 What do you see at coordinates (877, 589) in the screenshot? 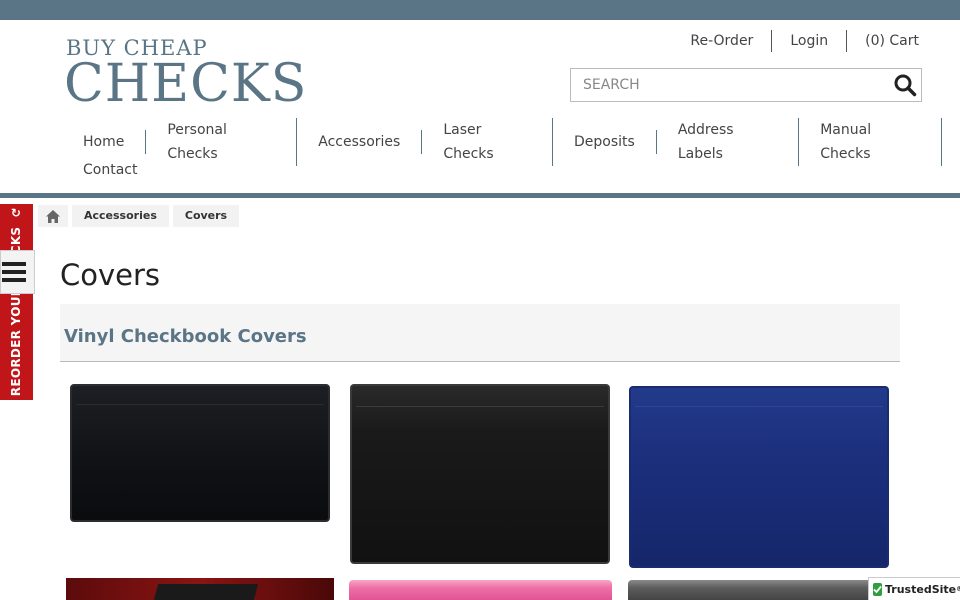
I see `checkmark-icon` at bounding box center [877, 589].